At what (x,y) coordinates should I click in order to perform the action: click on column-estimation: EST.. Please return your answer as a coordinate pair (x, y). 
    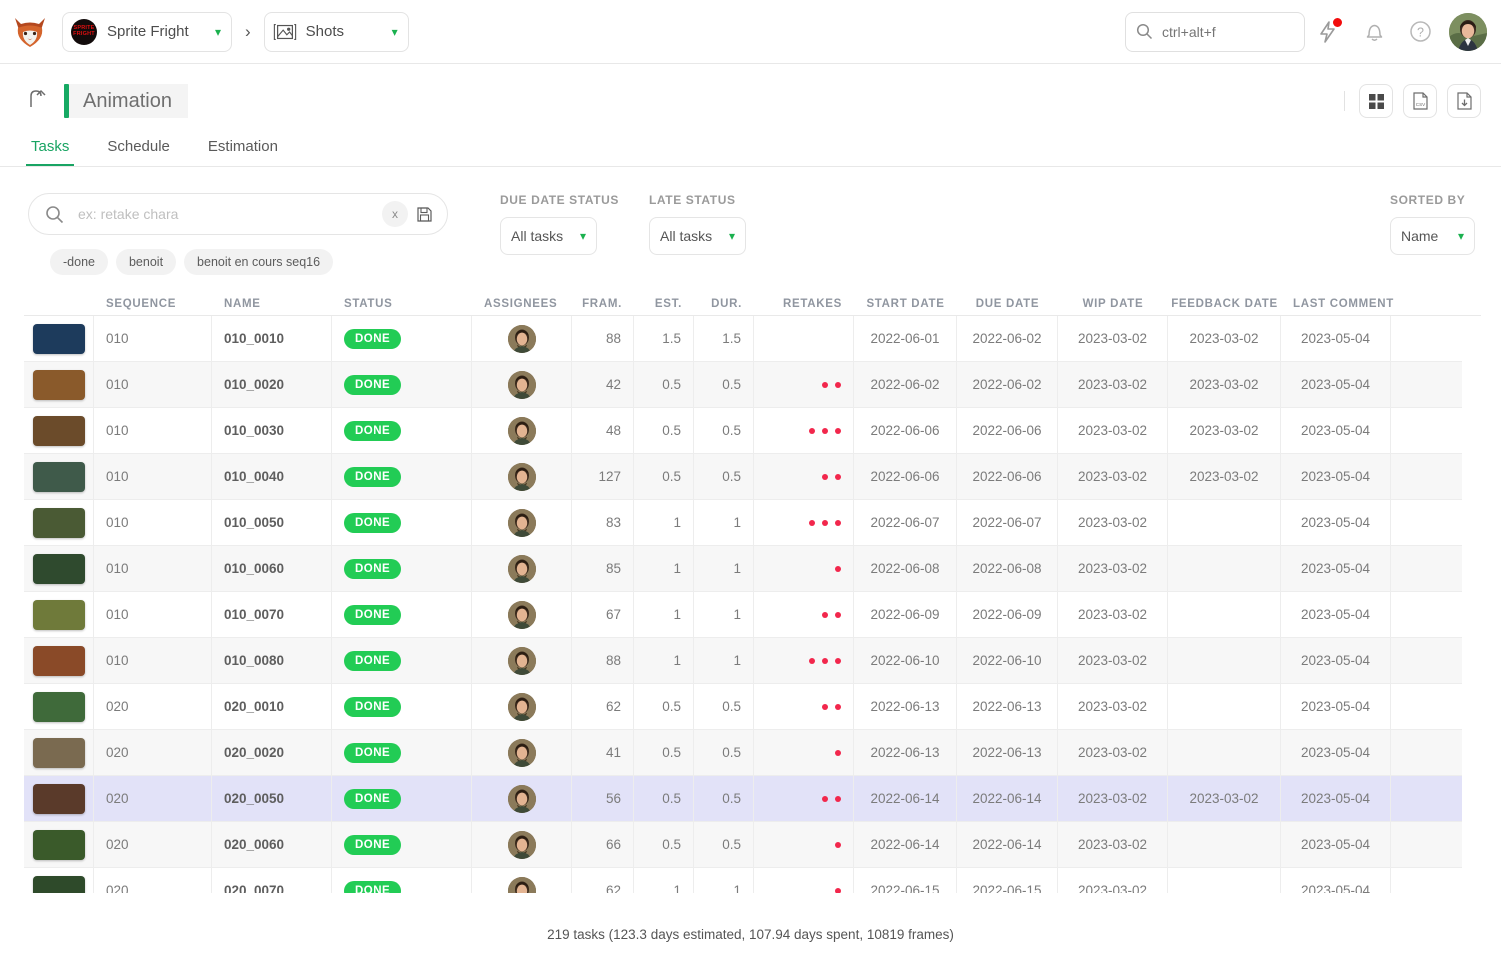
    Looking at the image, I should click on (664, 304).